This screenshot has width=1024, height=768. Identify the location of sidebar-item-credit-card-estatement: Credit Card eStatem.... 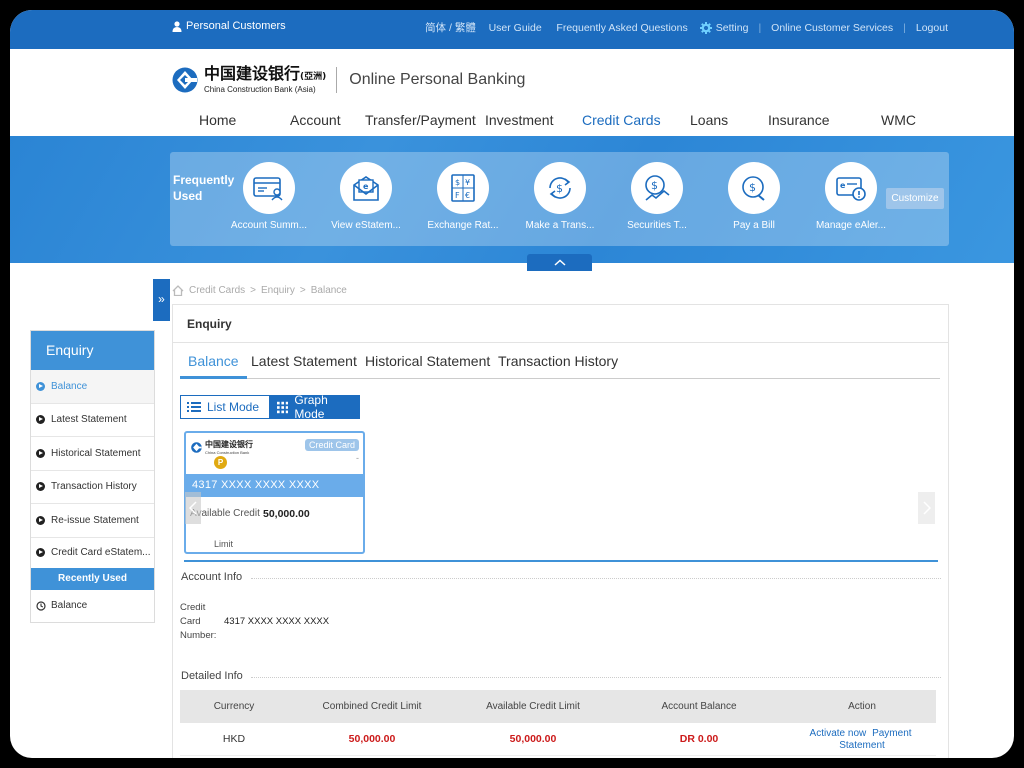
(92, 553).